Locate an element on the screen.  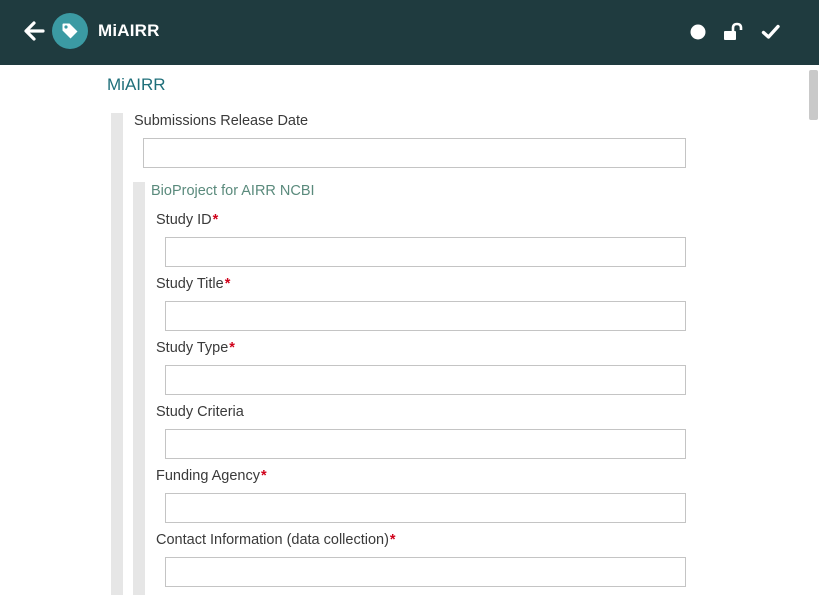
submissions-release-date-input is located at coordinates (414, 153).